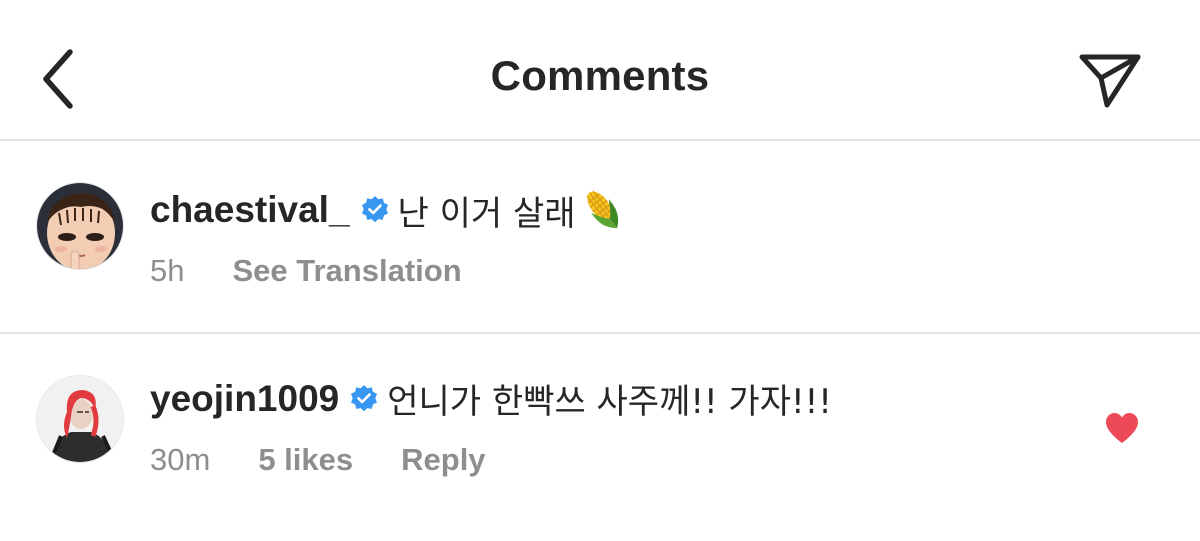 Image resolution: width=1200 pixels, height=541 pixels. I want to click on comment-text: 언니가 한빡쓰 사주께!! 가자!!!, so click(609, 402).